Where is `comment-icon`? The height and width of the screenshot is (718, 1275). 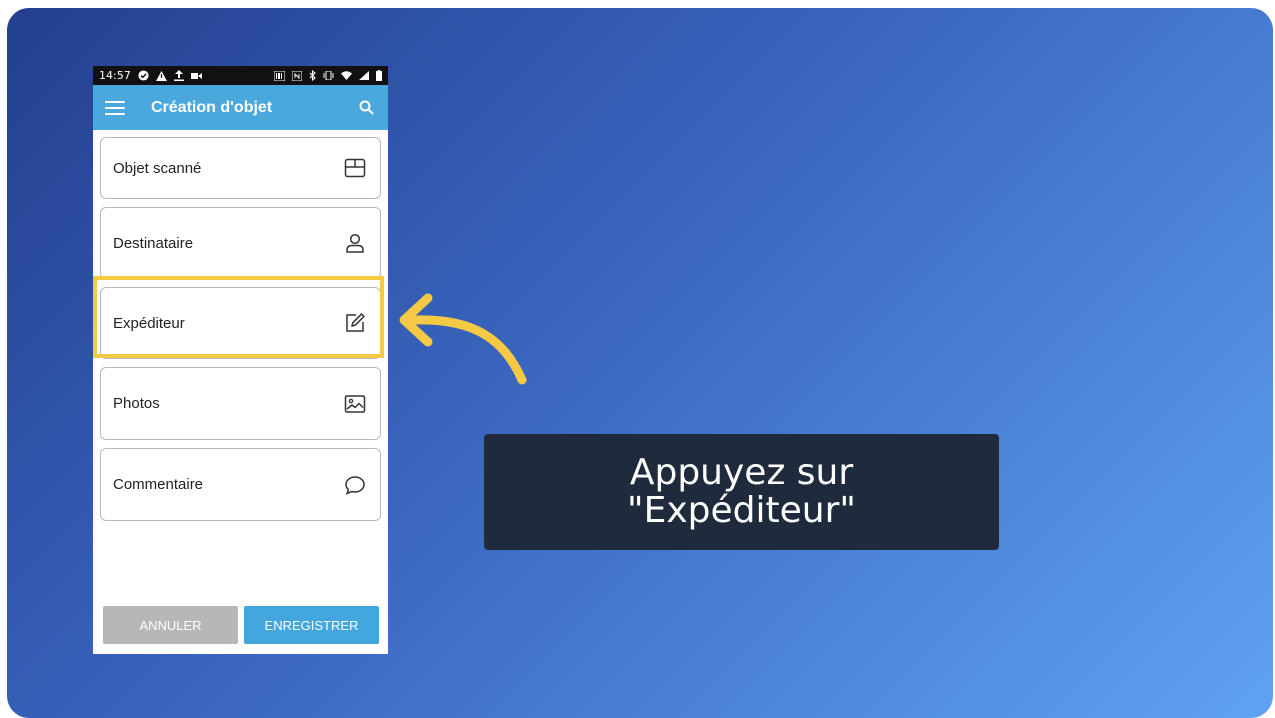 comment-icon is located at coordinates (355, 485).